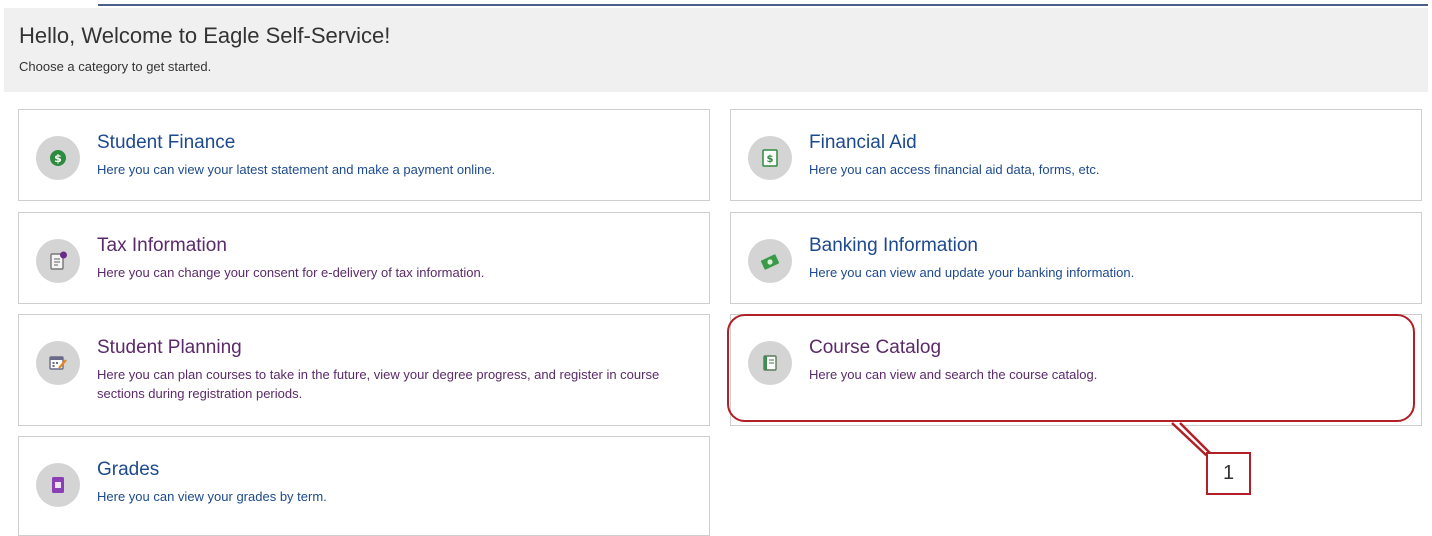  I want to click on top-divider, so click(763, 5).